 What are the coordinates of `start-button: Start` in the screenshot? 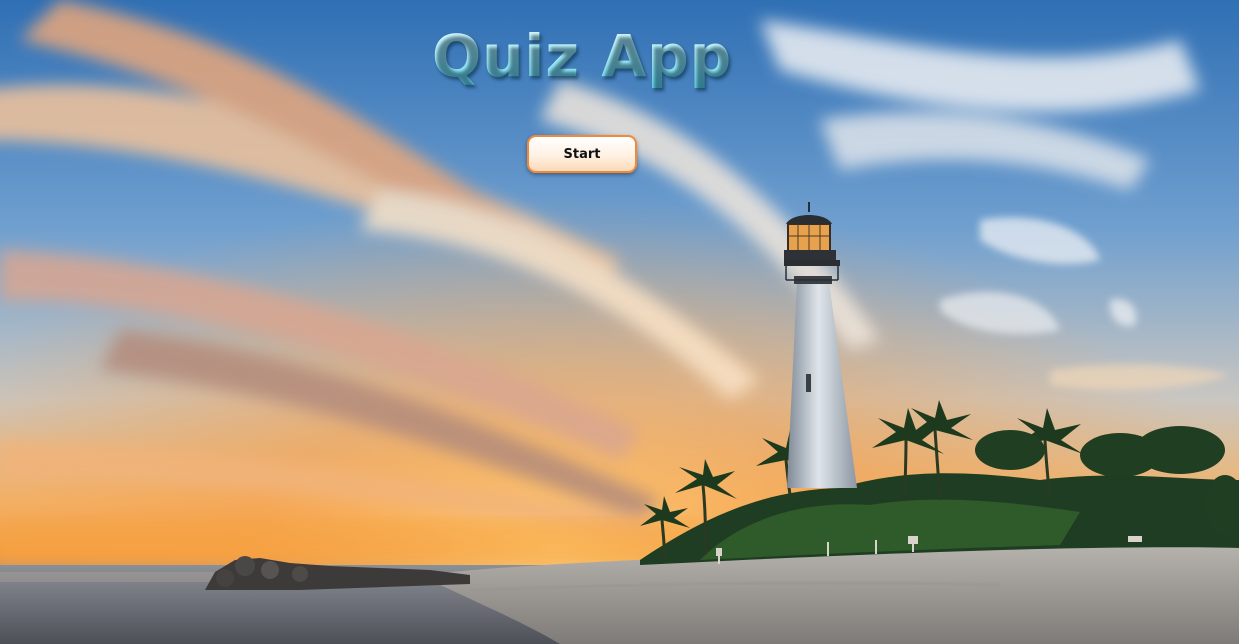 It's located at (582, 154).